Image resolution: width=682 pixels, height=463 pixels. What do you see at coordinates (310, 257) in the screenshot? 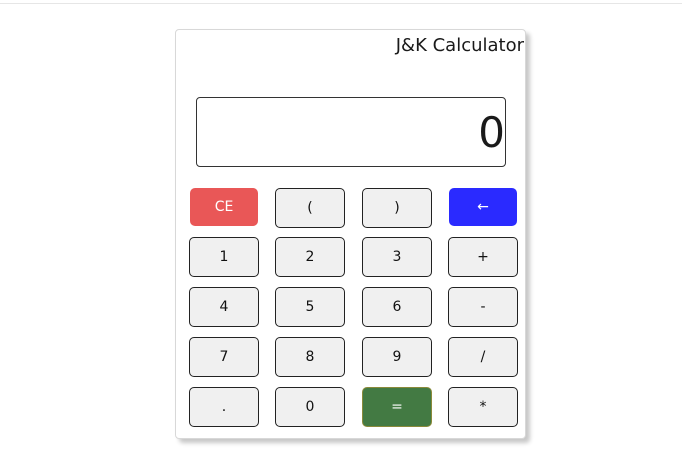
I see `digit-2-button: 2` at bounding box center [310, 257].